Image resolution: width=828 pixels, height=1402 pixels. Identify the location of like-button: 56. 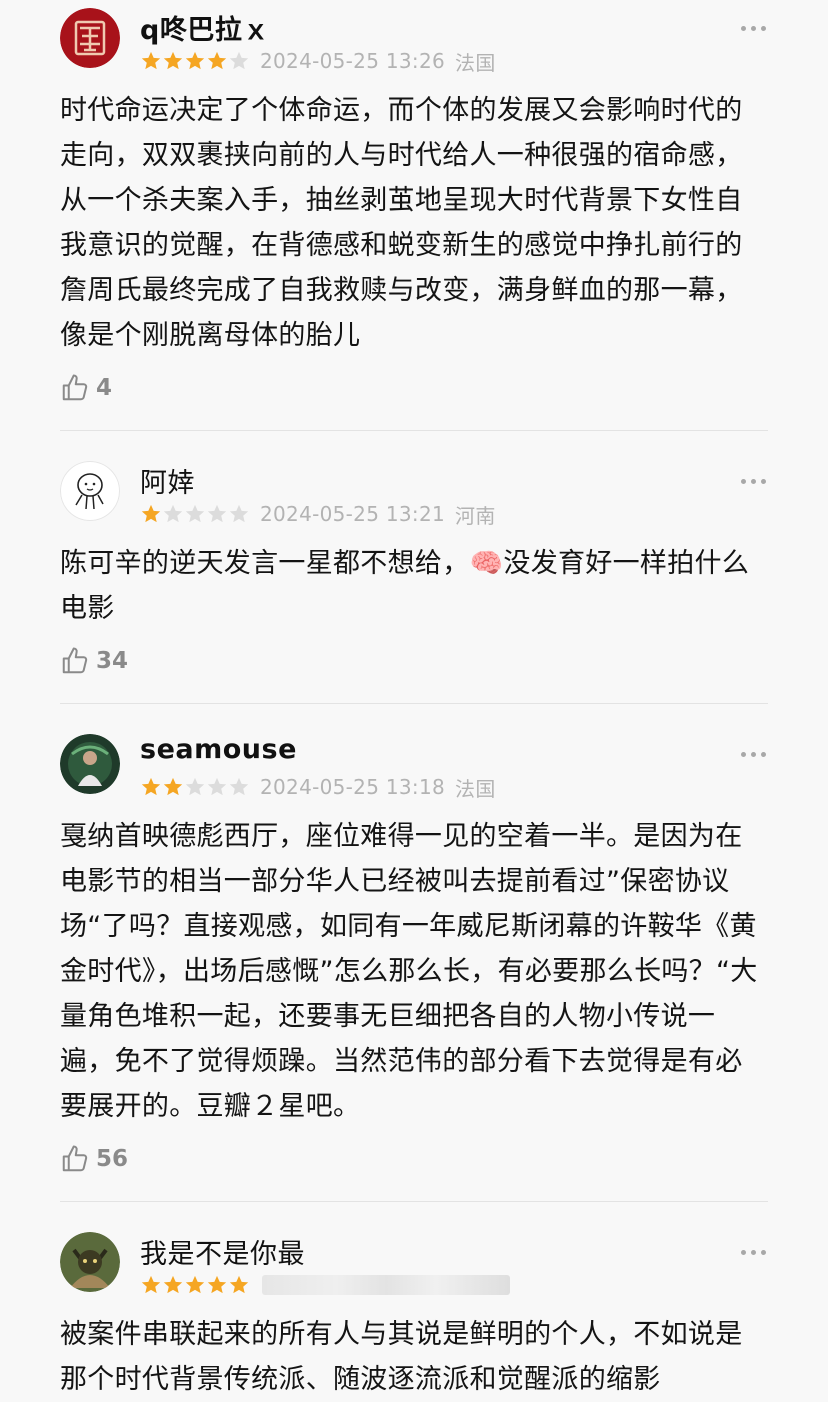
(414, 1159).